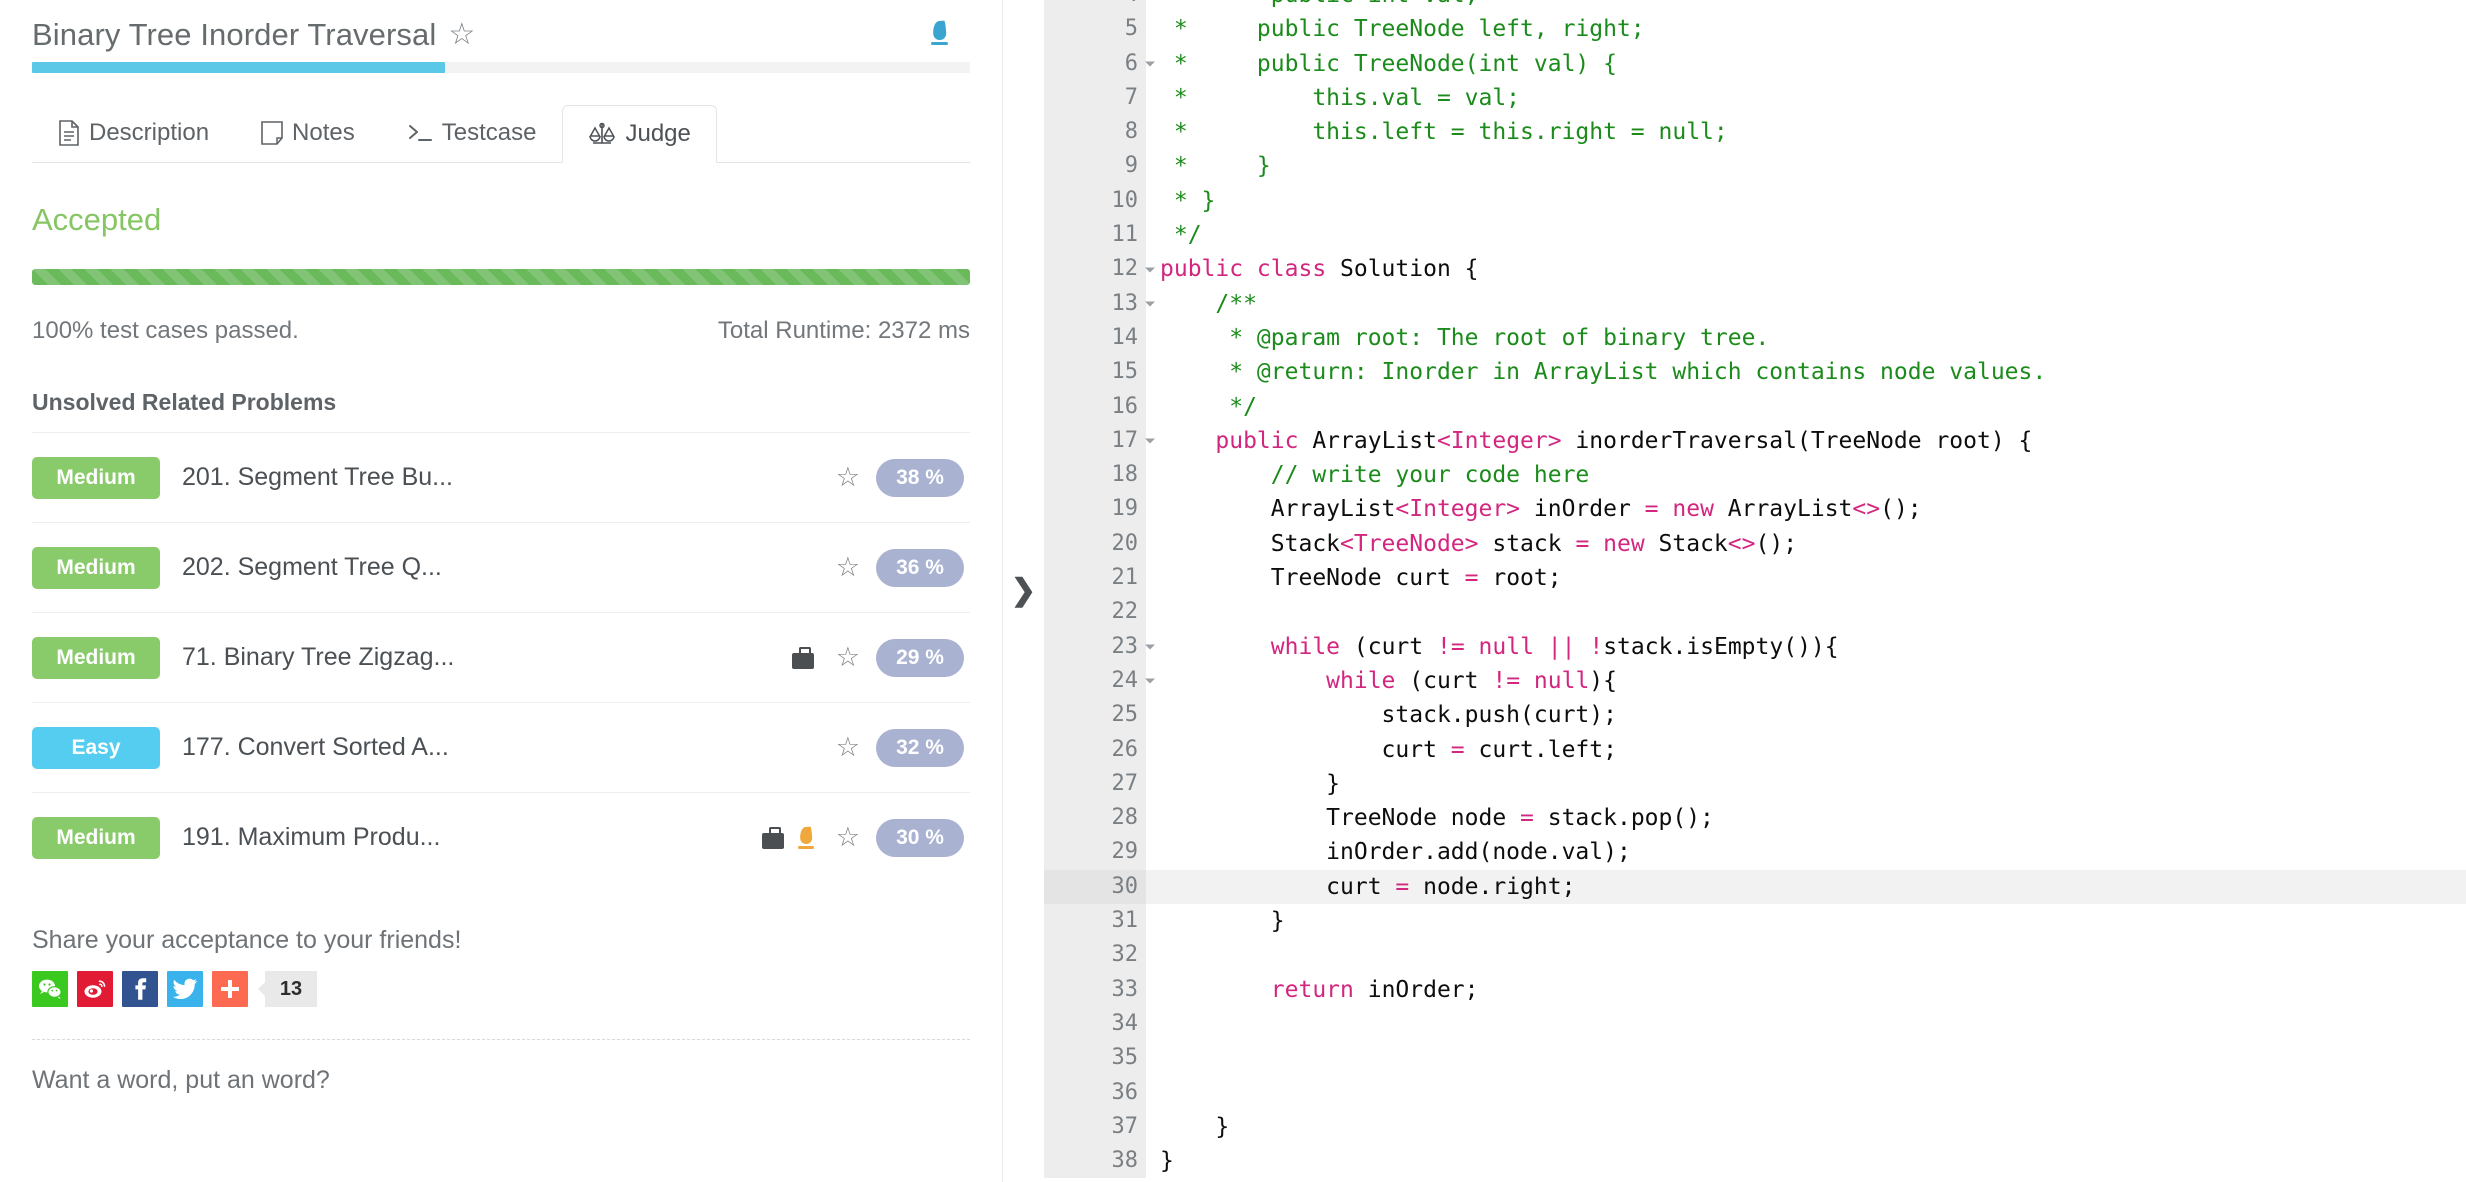 The image size is (2466, 1182). I want to click on code-text: * public TreeNode(int val) {, so click(1388, 63).